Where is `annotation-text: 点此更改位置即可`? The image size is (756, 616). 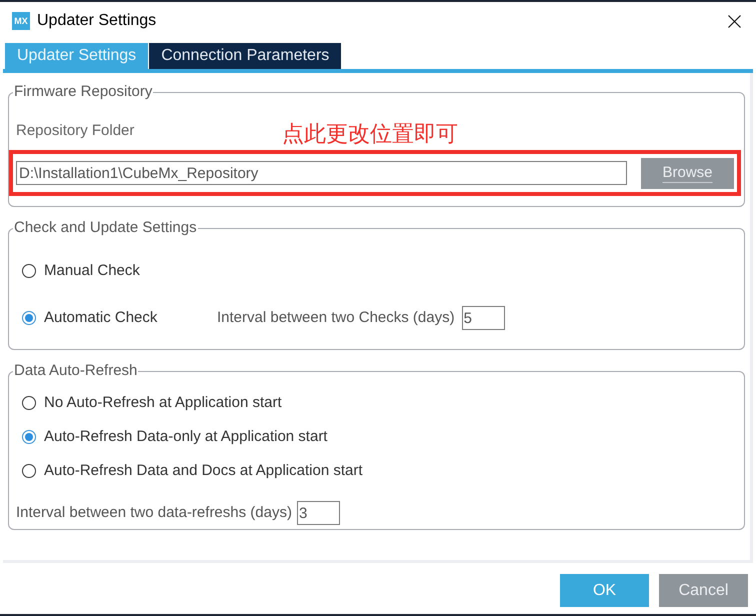
annotation-text: 点此更改位置即可 is located at coordinates (370, 134).